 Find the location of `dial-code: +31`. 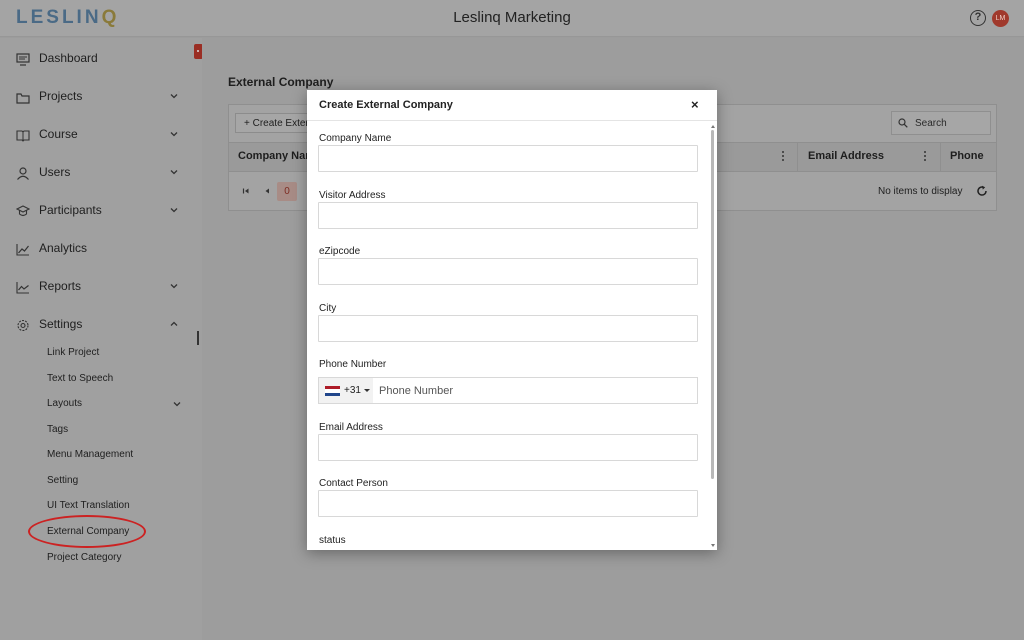

dial-code: +31 is located at coordinates (352, 390).